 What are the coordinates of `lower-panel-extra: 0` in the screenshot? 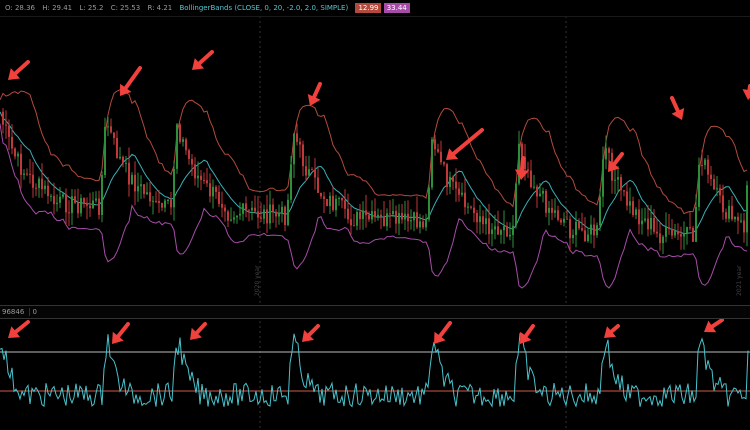 It's located at (32, 312).